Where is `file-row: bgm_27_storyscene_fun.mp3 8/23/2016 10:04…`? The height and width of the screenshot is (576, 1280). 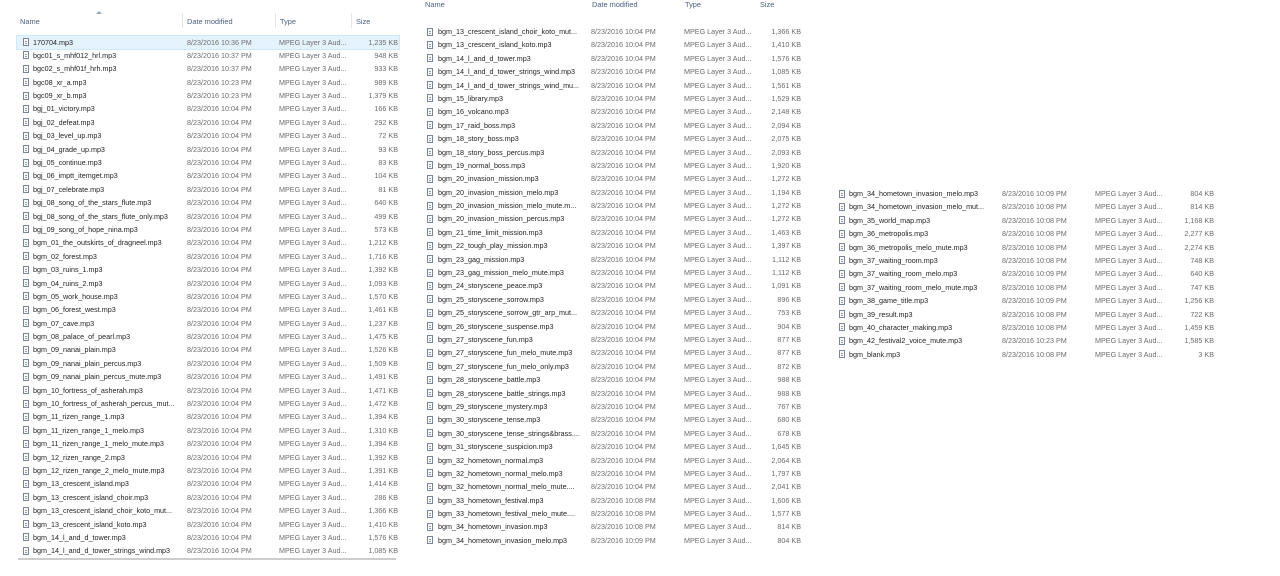
file-row: bgm_27_storyscene_fun.mp3 8/23/2016 10:04… is located at coordinates (614, 339).